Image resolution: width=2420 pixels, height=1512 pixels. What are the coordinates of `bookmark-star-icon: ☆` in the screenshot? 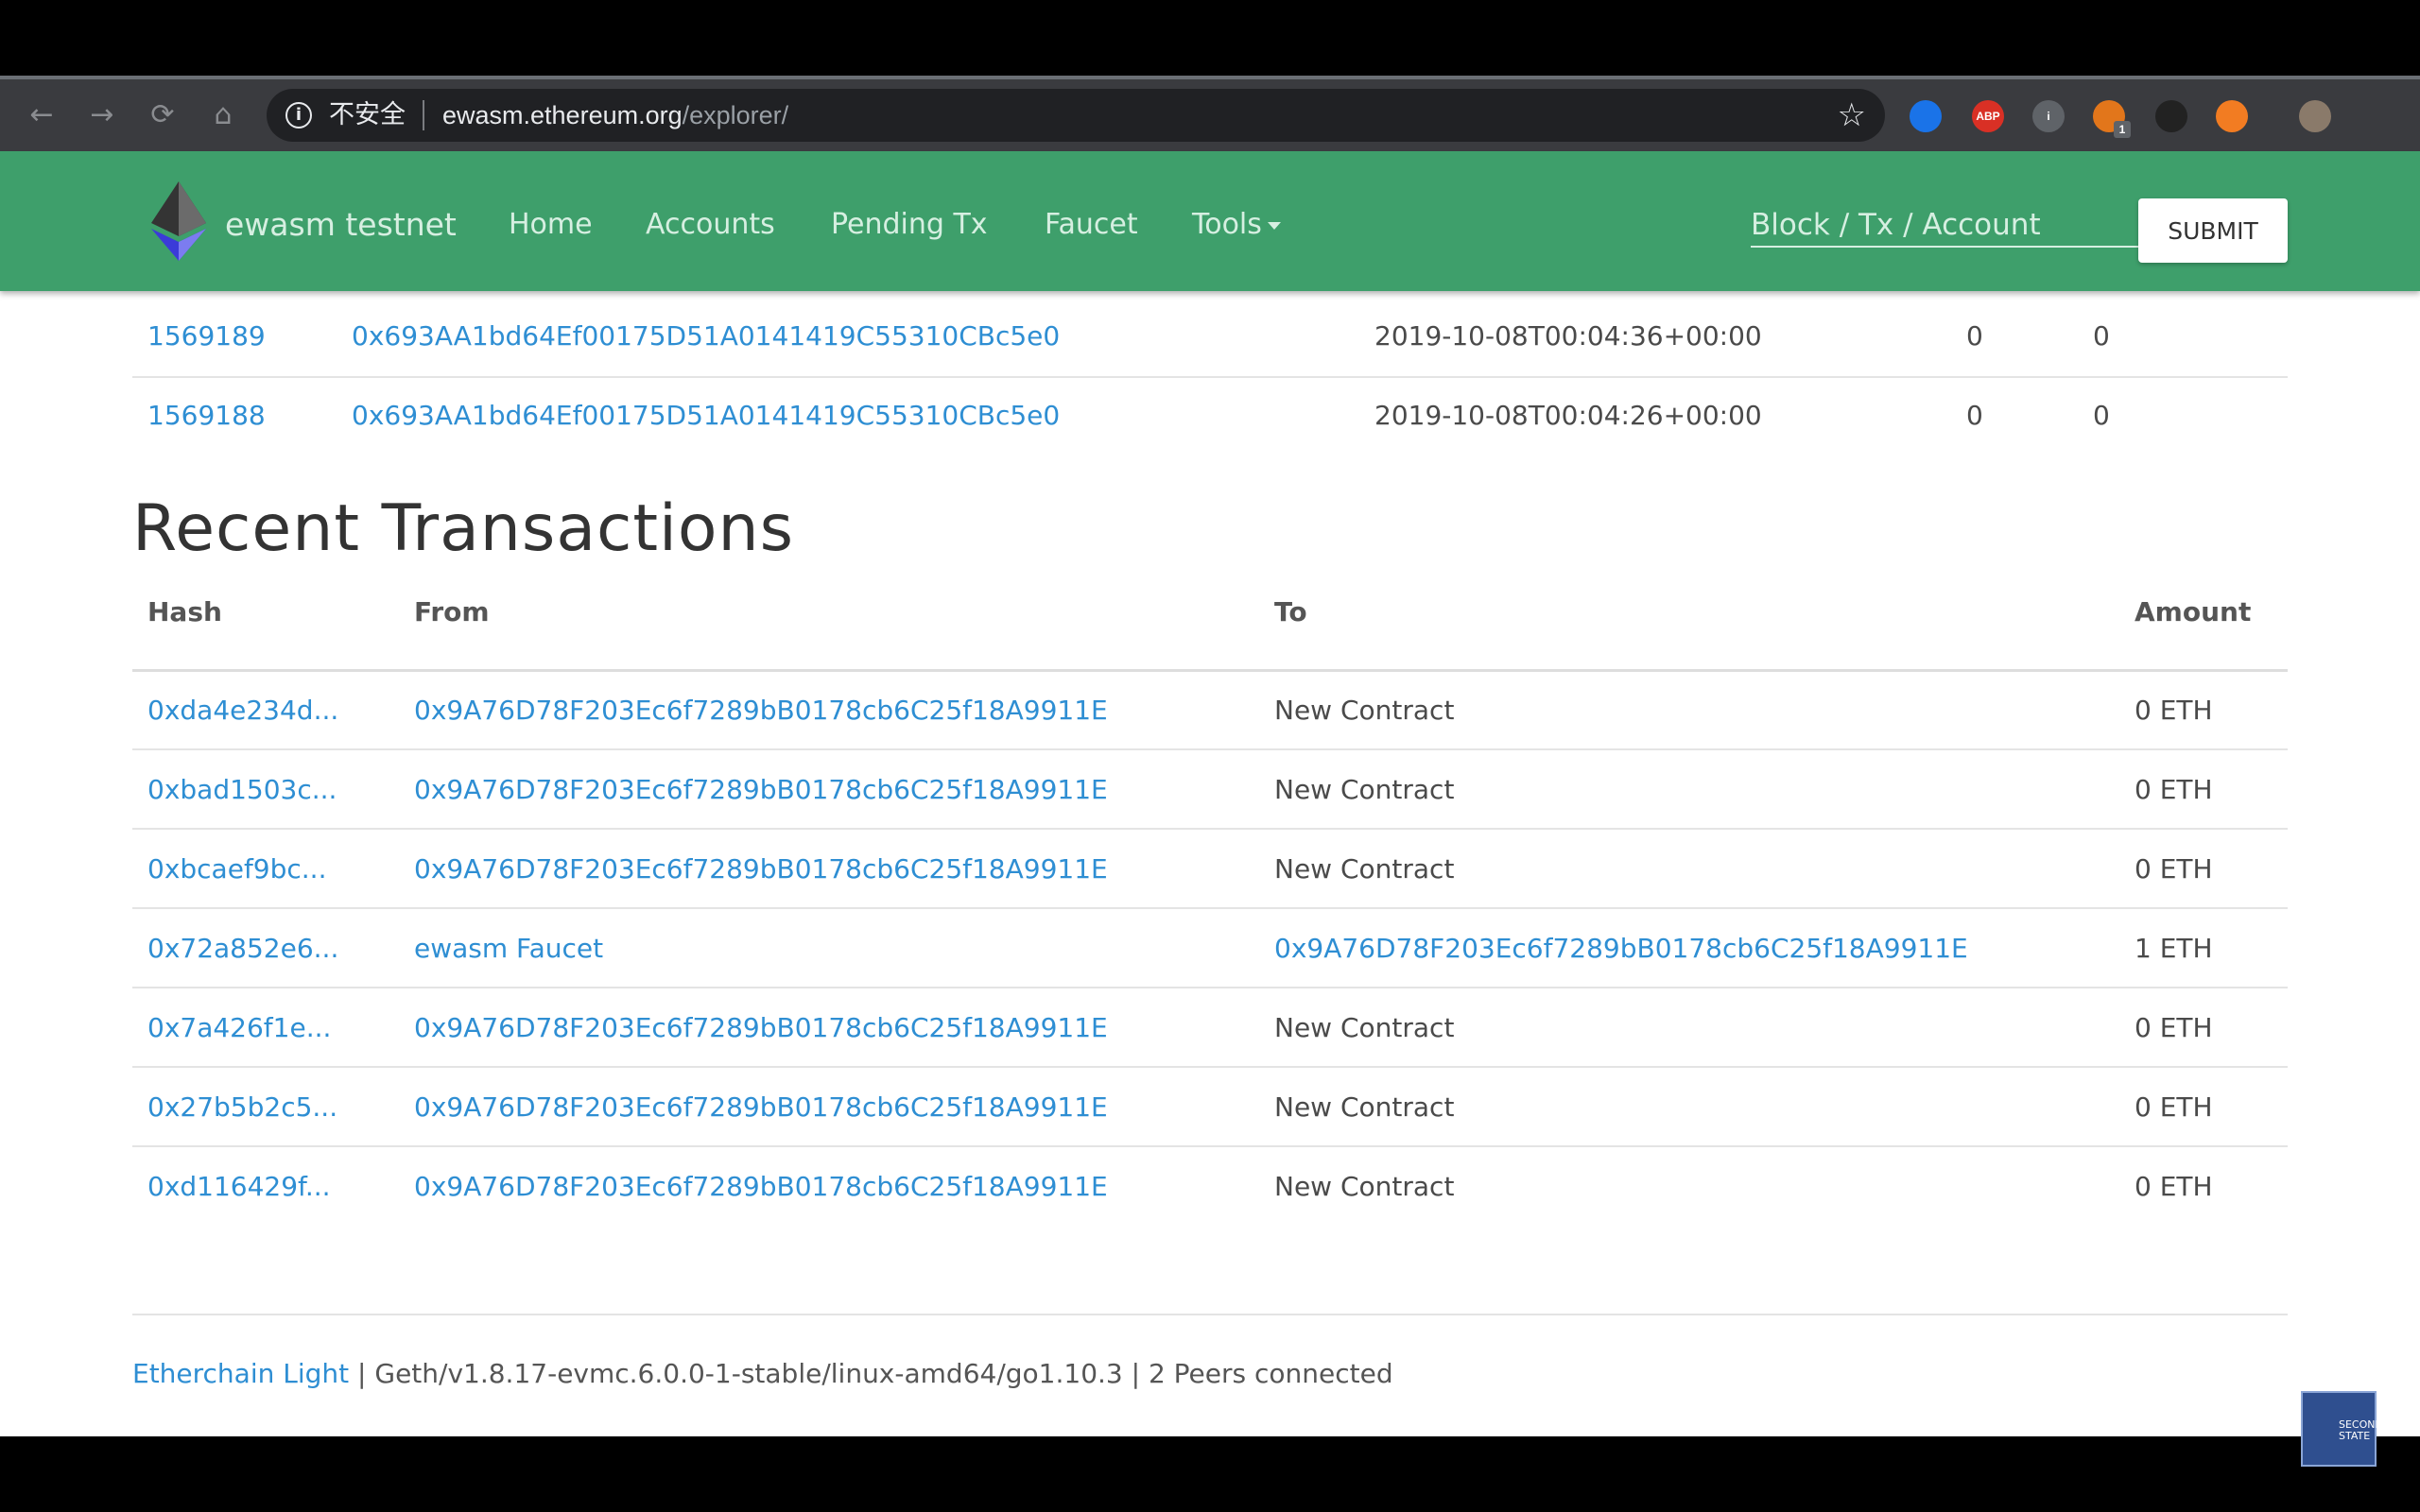 It's located at (1852, 115).